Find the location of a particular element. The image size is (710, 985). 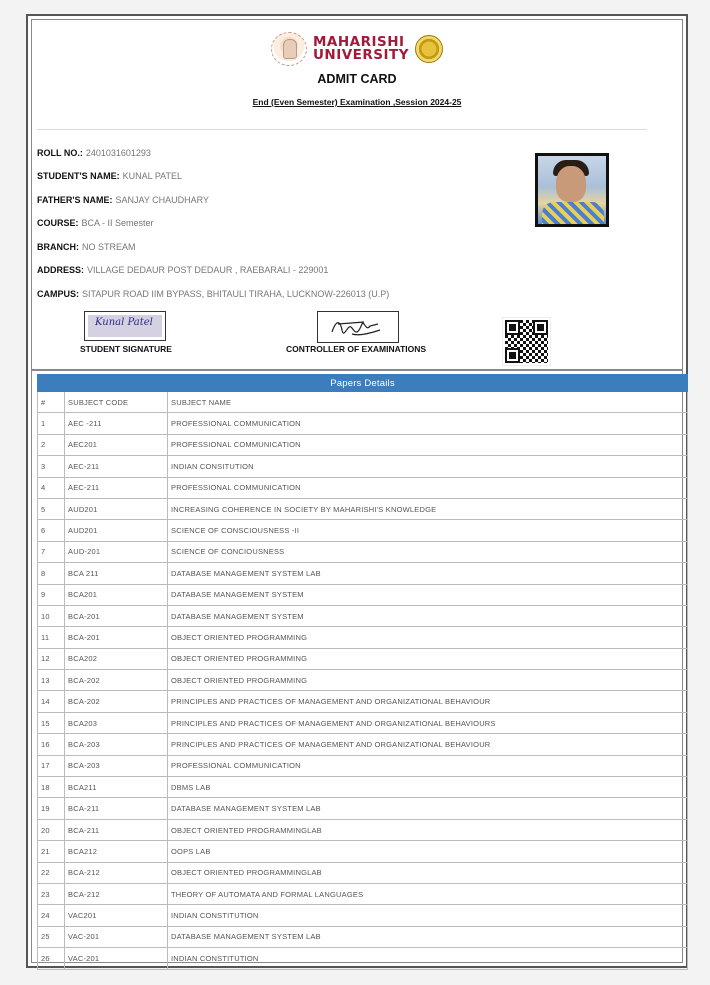

father-name-value: SANJAY CHAUDHARY is located at coordinates (162, 200).